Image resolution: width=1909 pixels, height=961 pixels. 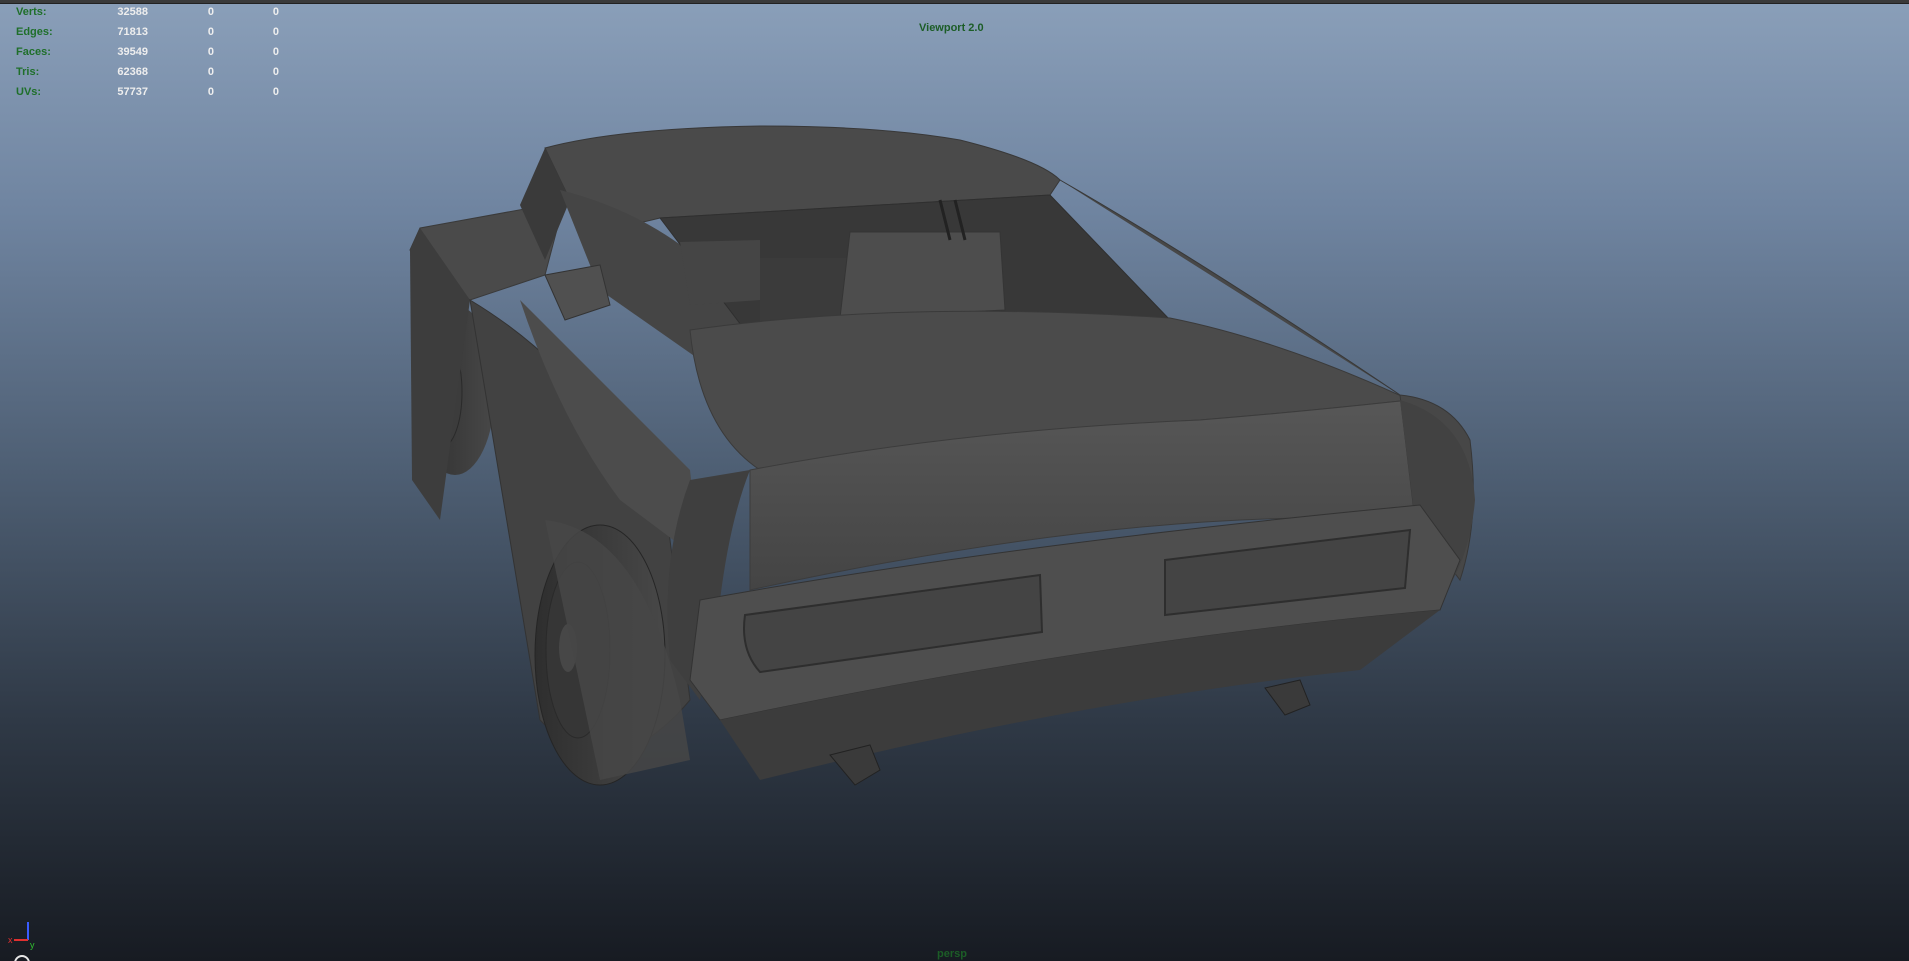 What do you see at coordinates (32, 945) in the screenshot?
I see `axis-y-label: y` at bounding box center [32, 945].